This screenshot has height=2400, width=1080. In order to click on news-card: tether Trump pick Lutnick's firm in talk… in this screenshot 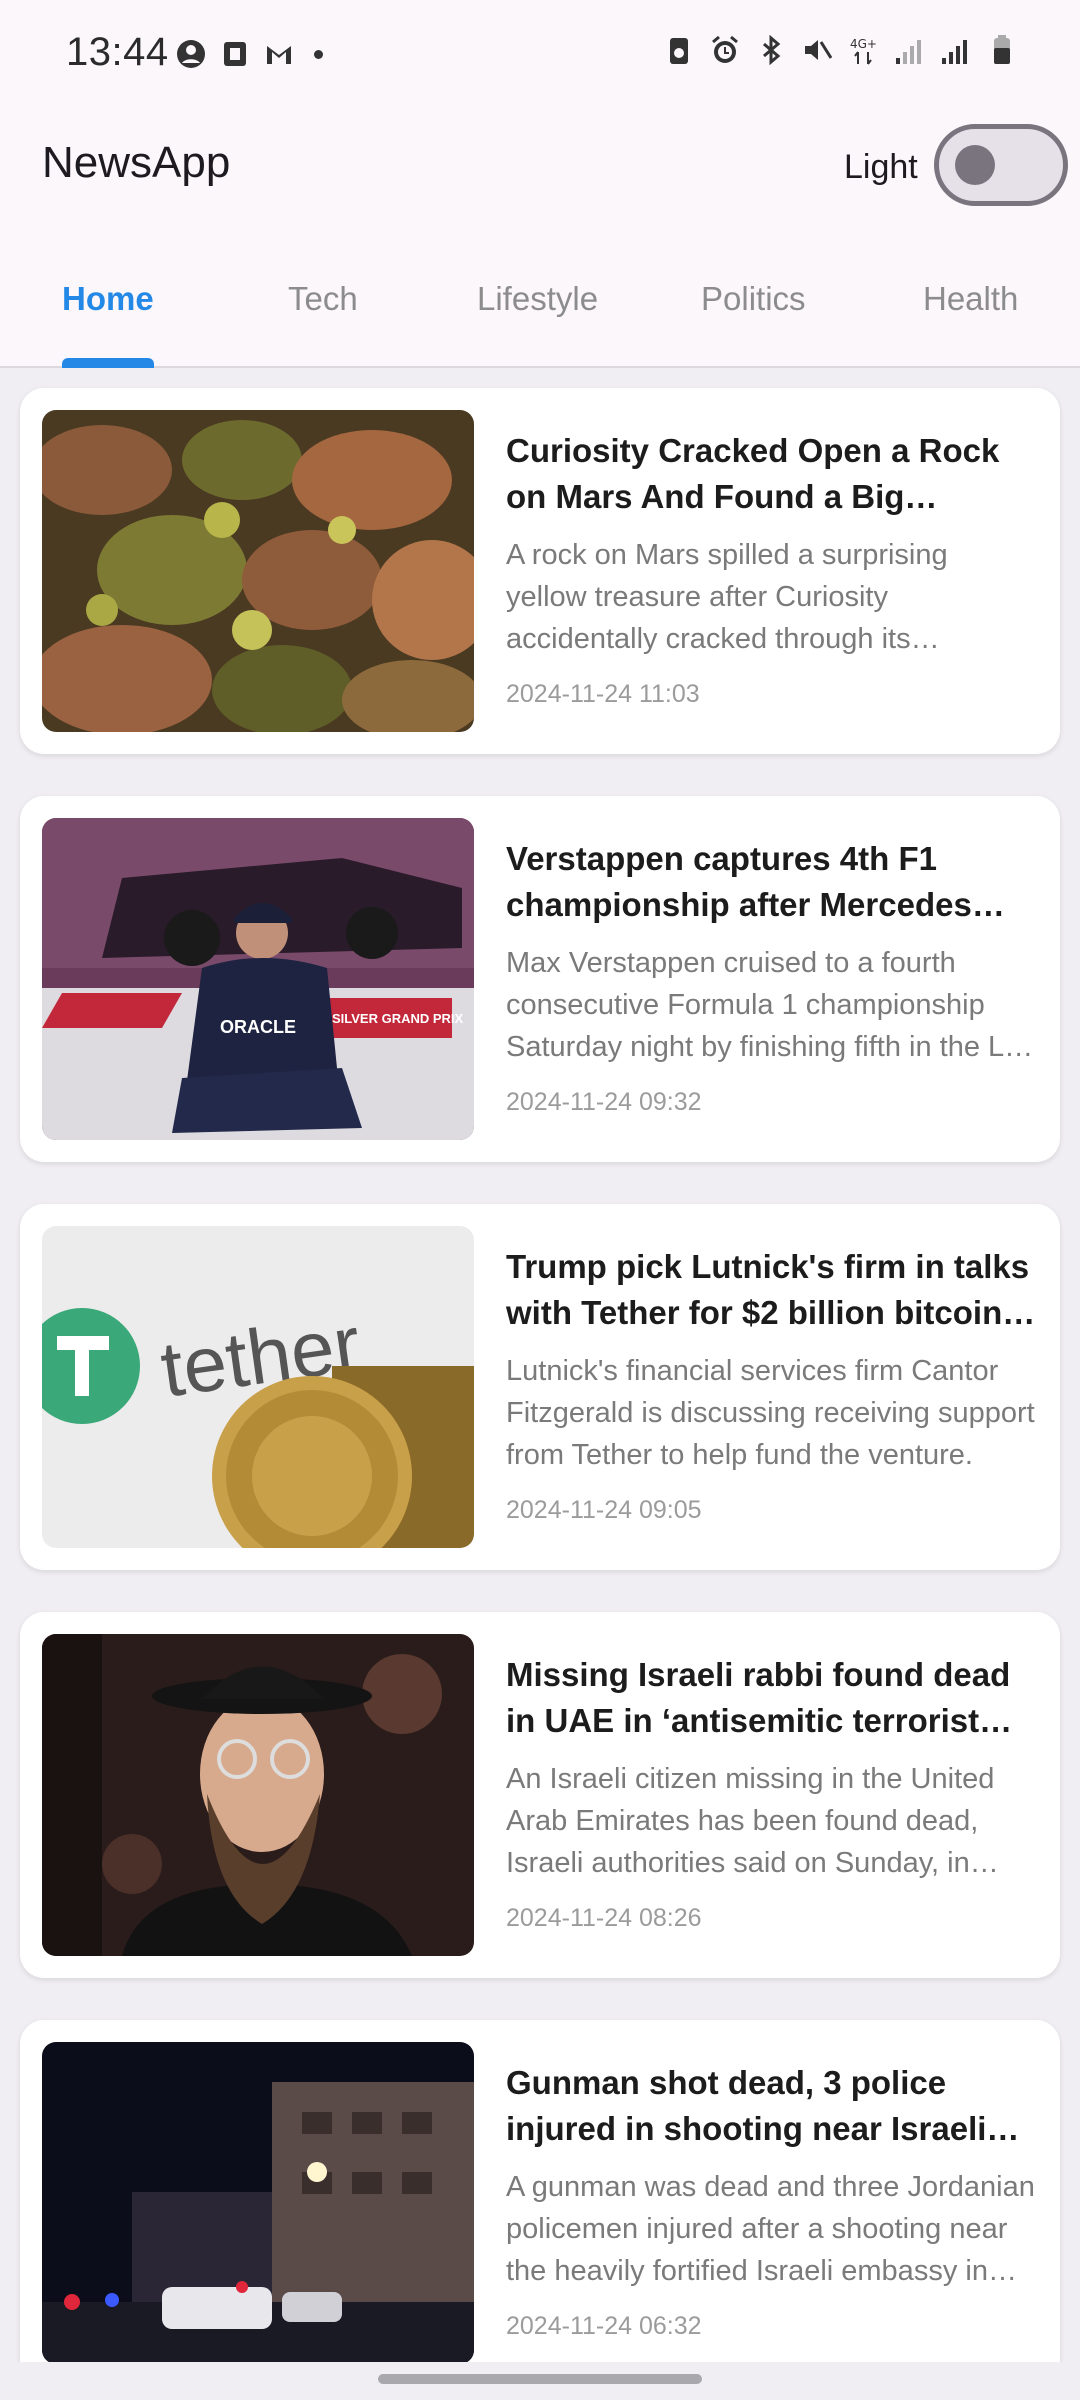, I will do `click(540, 1387)`.